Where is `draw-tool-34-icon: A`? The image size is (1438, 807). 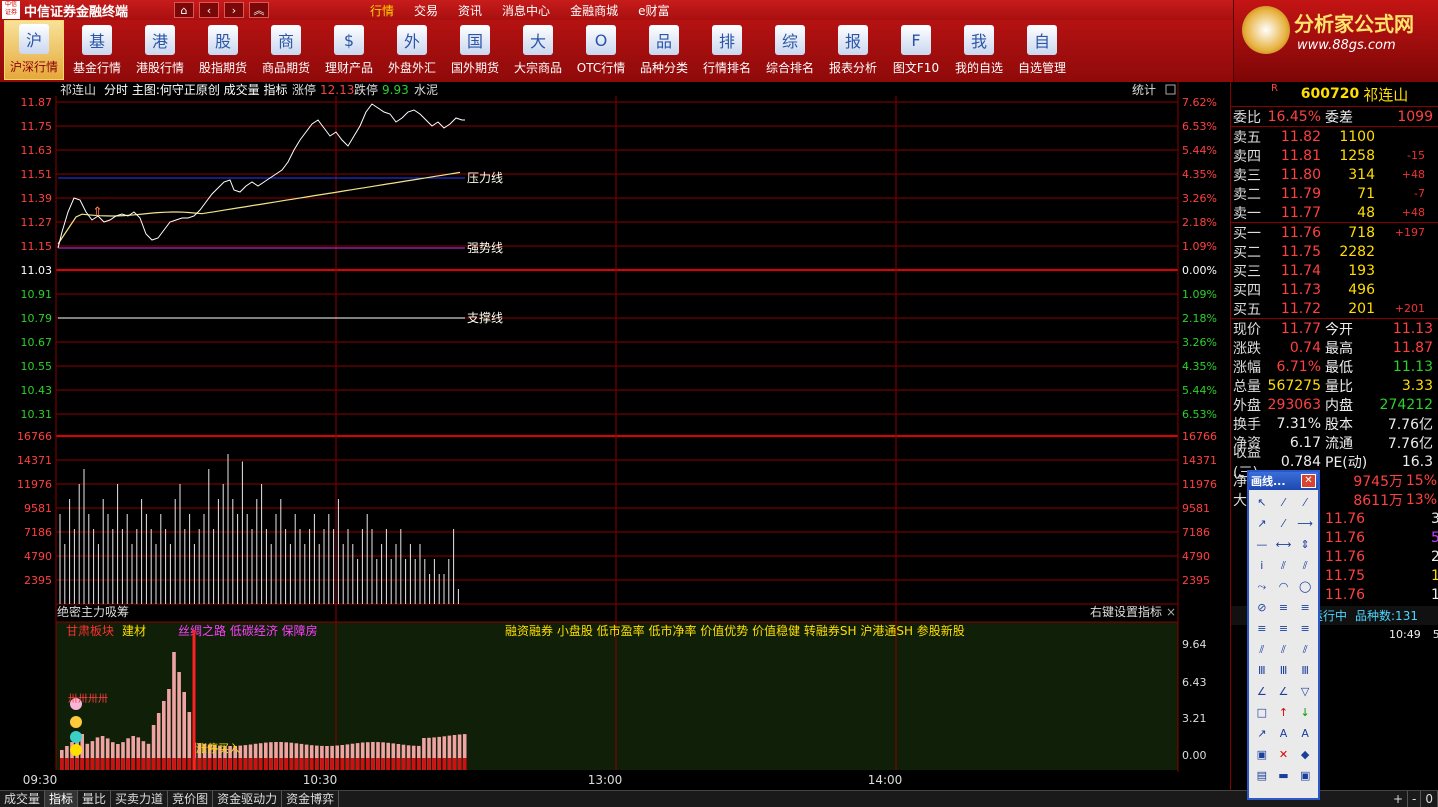
draw-tool-34-icon: A is located at coordinates (1284, 733).